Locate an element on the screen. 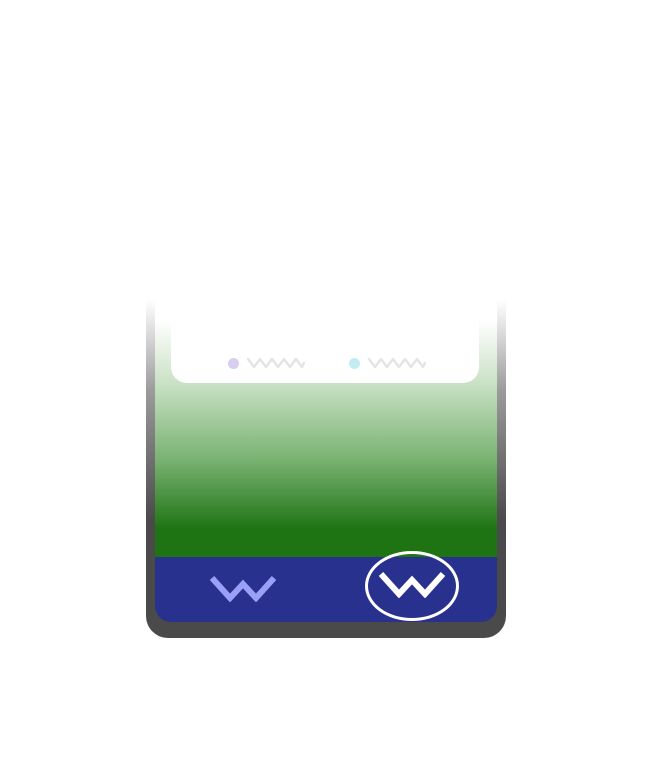  bottom-tab-bar is located at coordinates (326, 586).